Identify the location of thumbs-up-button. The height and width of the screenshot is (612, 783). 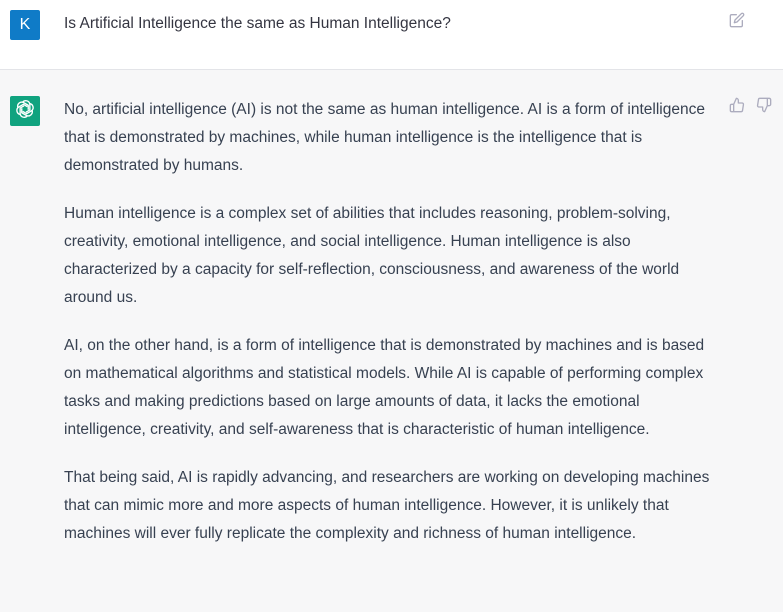
(737, 107).